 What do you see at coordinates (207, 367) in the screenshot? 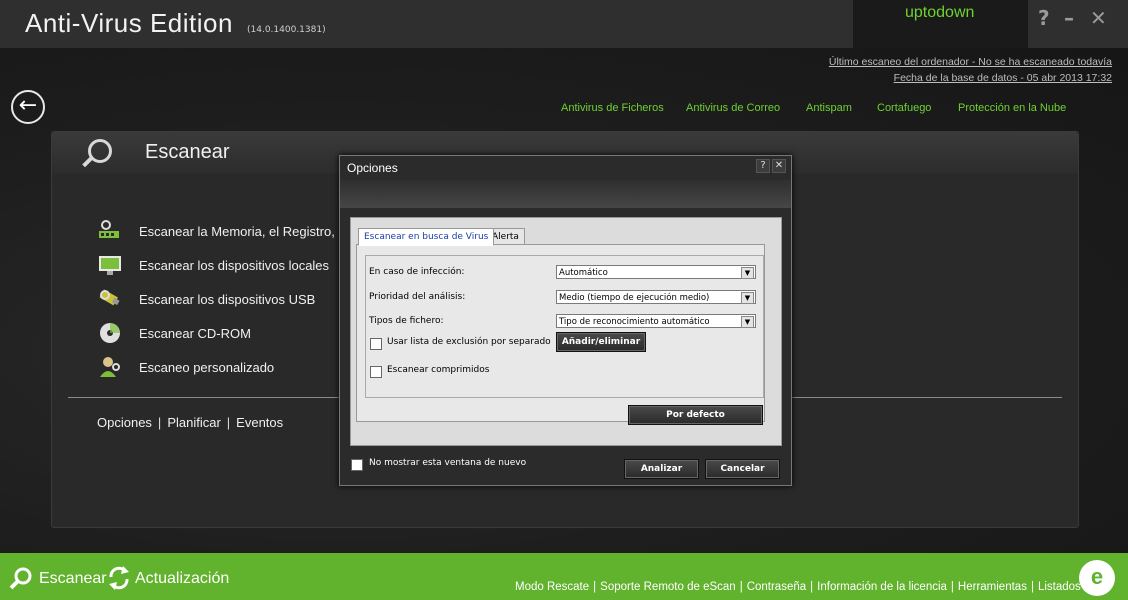
I see `scan-item-label: Escaneo personalizado` at bounding box center [207, 367].